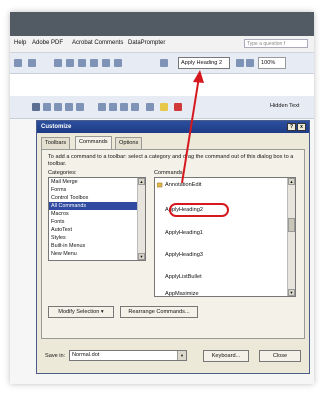 Image resolution: width=324 pixels, height=398 pixels. Describe the element at coordinates (58, 63) in the screenshot. I see `hyperlink-icon` at that location.